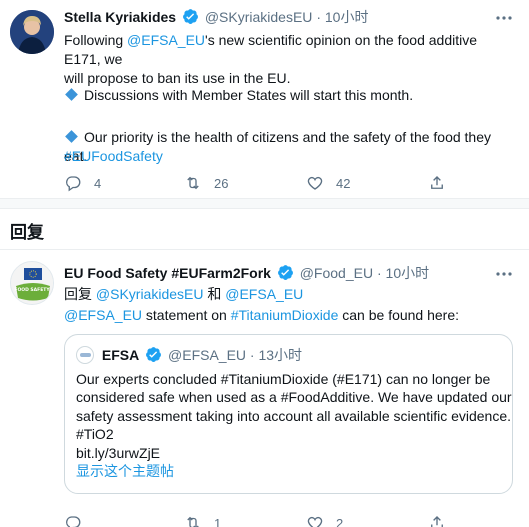 The image size is (529, 527). Describe the element at coordinates (324, 520) in the screenshot. I see `like-button: 2` at that location.